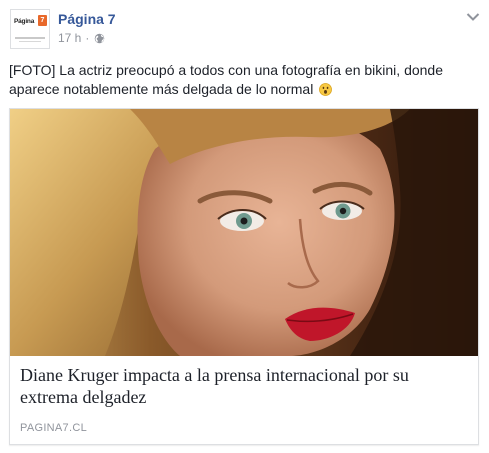 This screenshot has width=489, height=453. What do you see at coordinates (69, 38) in the screenshot?
I see `post-timestamp: 17 h` at bounding box center [69, 38].